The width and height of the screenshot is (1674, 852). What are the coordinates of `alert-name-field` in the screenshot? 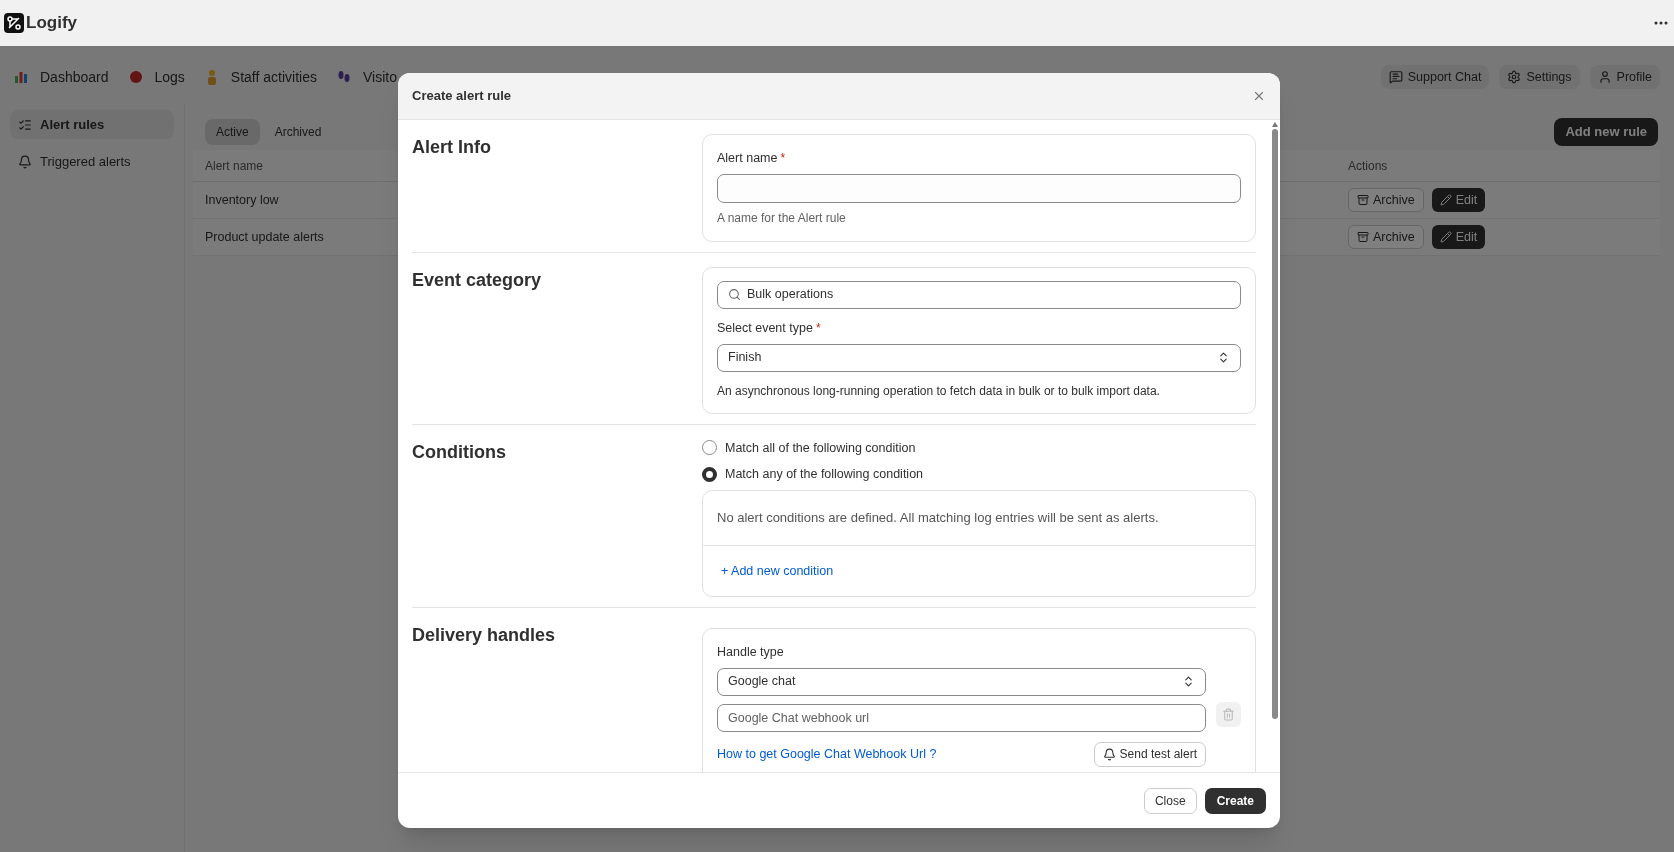 It's located at (979, 188).